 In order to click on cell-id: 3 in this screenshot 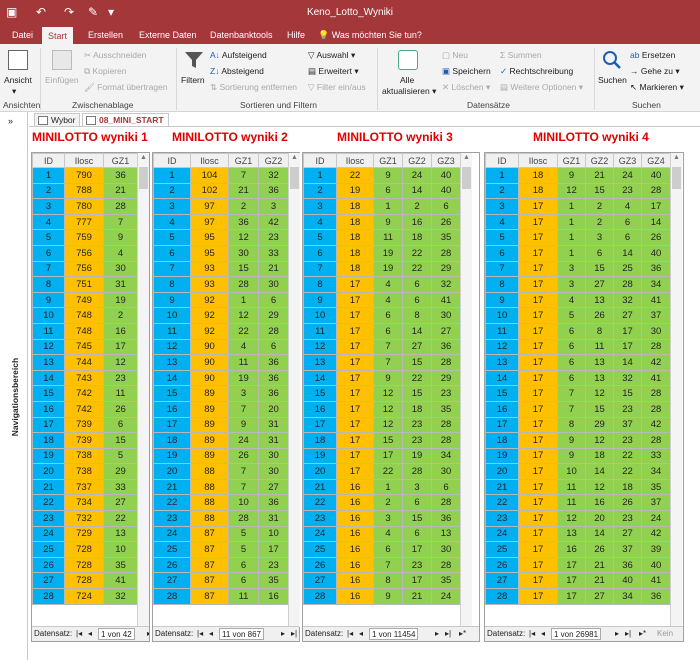, I will do `click(48, 206)`.